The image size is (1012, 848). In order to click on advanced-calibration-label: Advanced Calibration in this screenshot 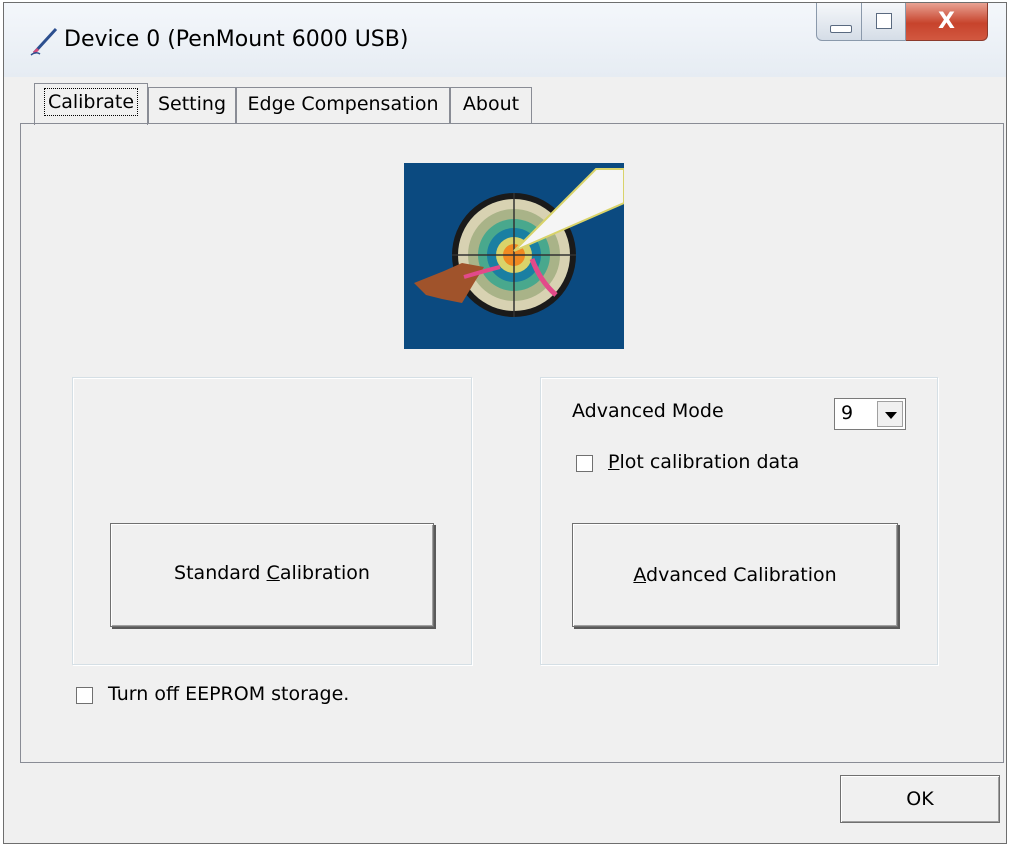, I will do `click(735, 575)`.